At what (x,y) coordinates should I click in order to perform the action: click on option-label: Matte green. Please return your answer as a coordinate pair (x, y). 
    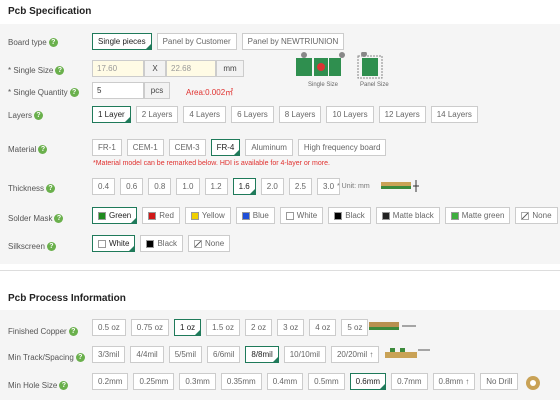
    Looking at the image, I should click on (483, 215).